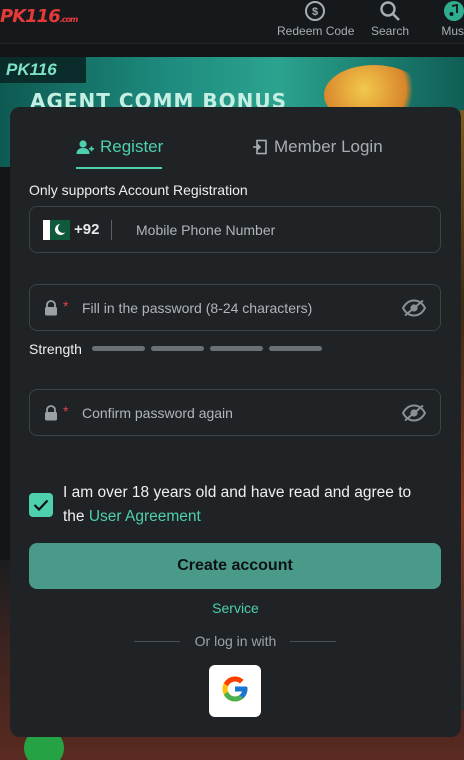 The width and height of the screenshot is (464, 760). Describe the element at coordinates (390, 11) in the screenshot. I see `search-icon` at that location.